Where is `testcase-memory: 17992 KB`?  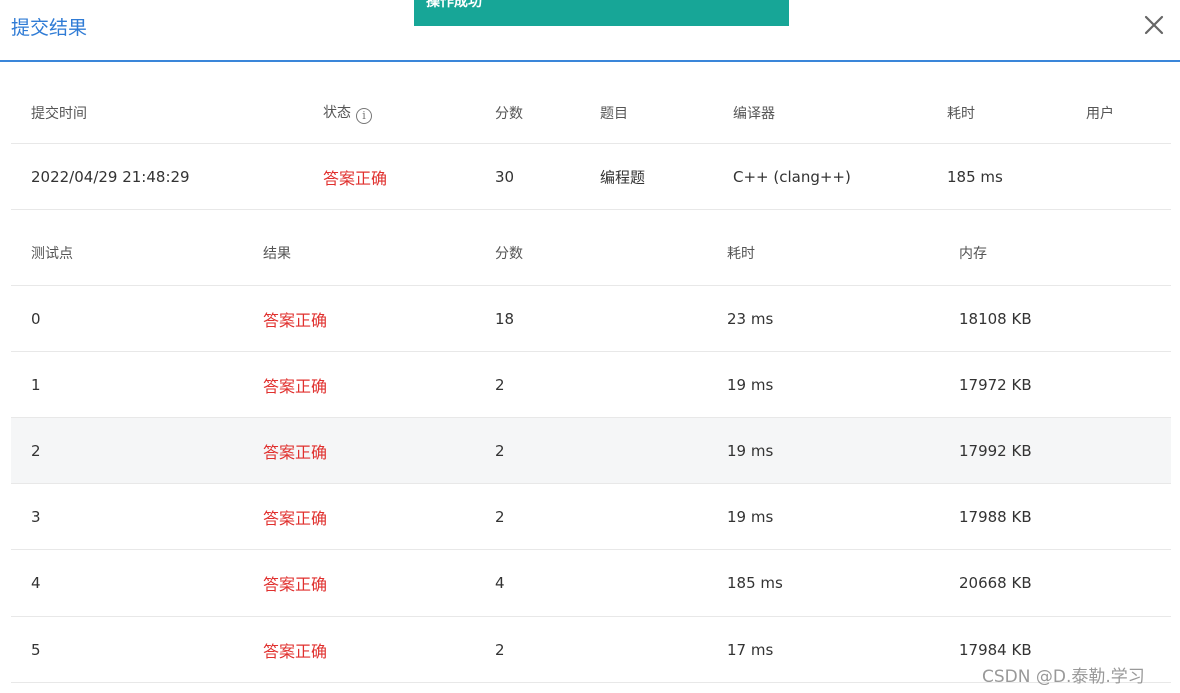
testcase-memory: 17992 KB is located at coordinates (995, 450).